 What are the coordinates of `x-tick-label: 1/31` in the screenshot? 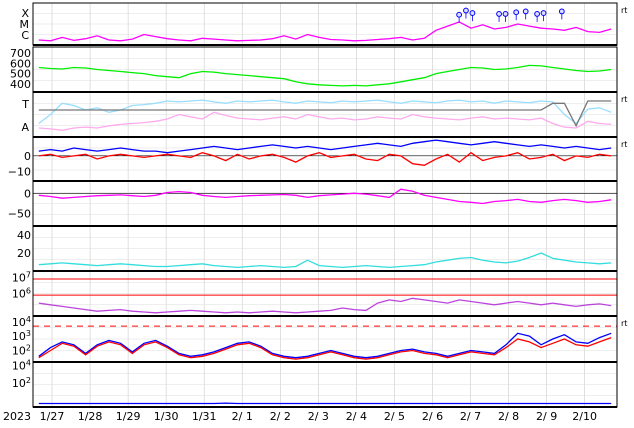 It's located at (204, 416).